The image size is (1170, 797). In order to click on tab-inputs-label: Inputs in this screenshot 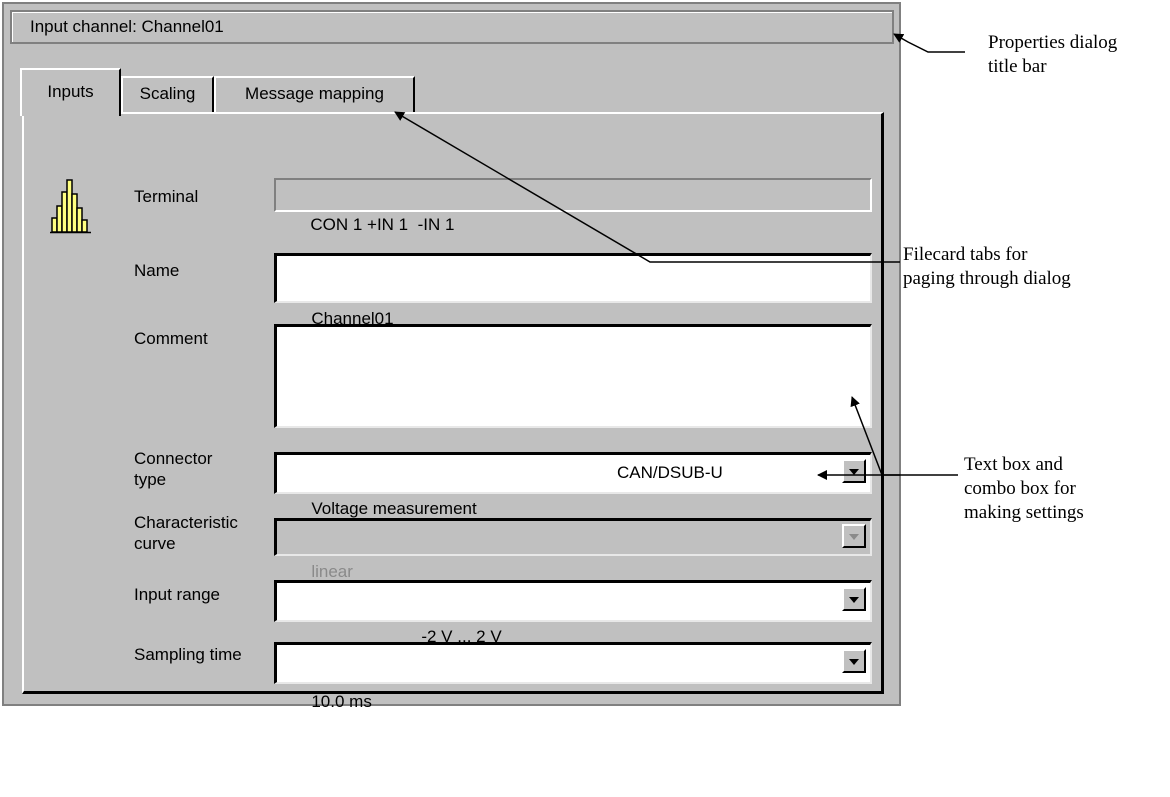, I will do `click(70, 91)`.